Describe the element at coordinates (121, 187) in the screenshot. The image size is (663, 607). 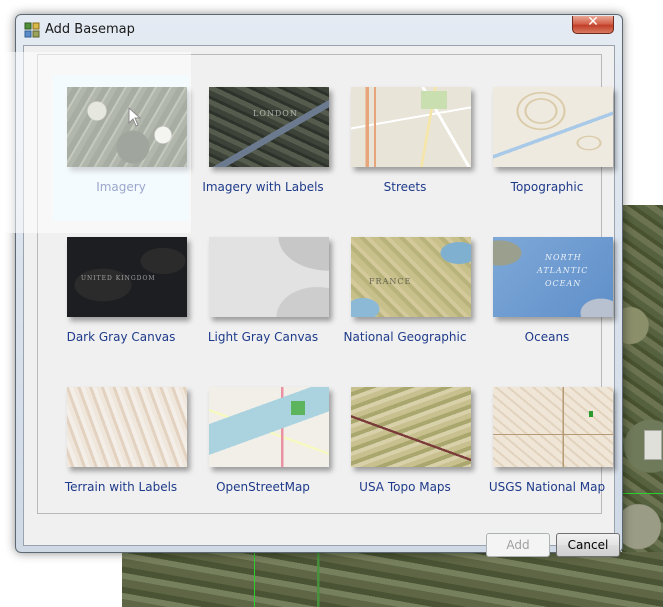
I see `basemap-label: Imagery` at that location.